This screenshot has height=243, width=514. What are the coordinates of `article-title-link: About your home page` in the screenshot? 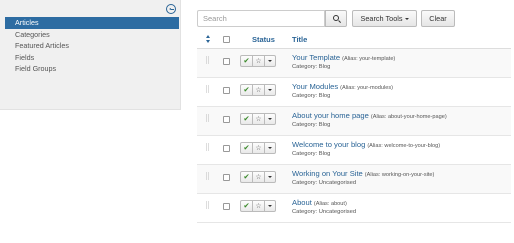 It's located at (330, 115).